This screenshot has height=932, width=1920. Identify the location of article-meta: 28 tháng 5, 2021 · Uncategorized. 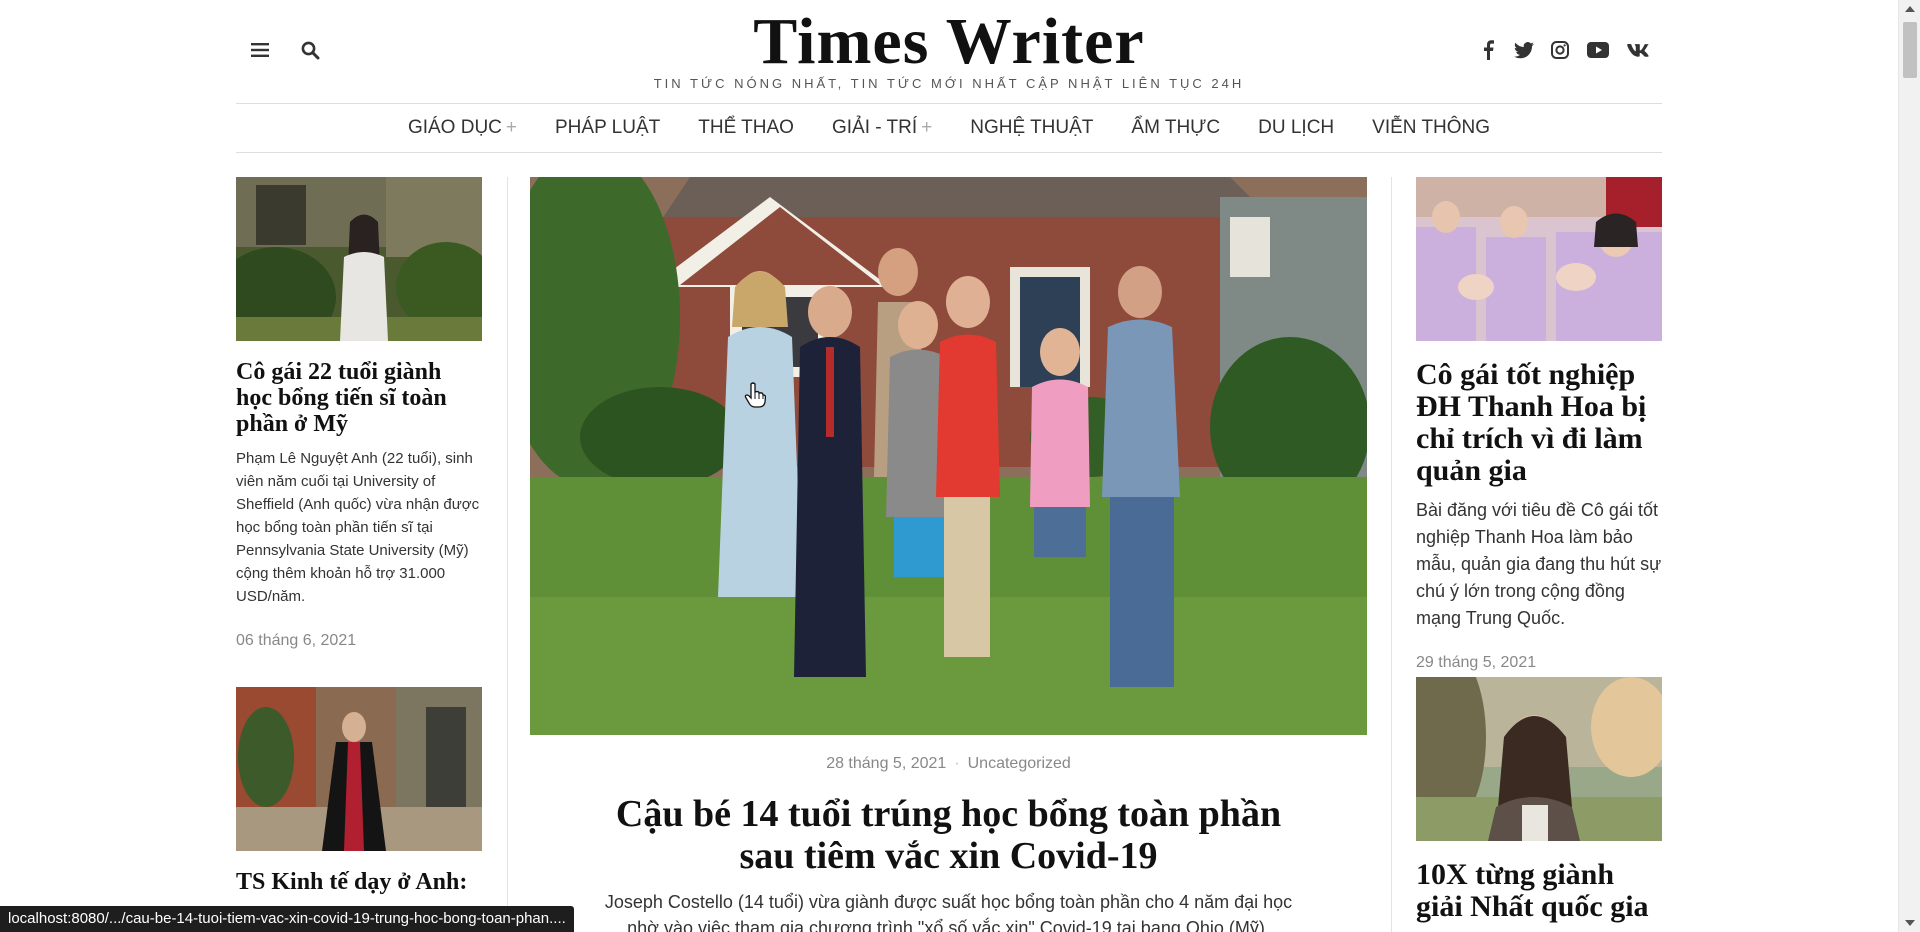
(948, 764).